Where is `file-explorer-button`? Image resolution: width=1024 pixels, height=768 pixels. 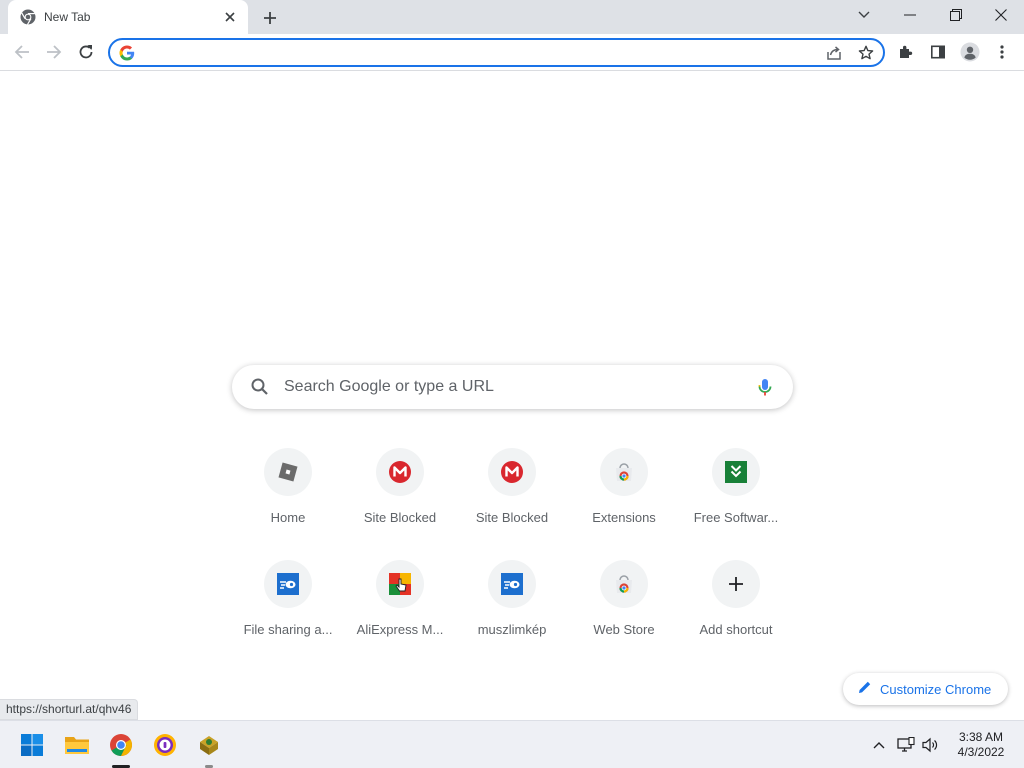 file-explorer-button is located at coordinates (77, 745).